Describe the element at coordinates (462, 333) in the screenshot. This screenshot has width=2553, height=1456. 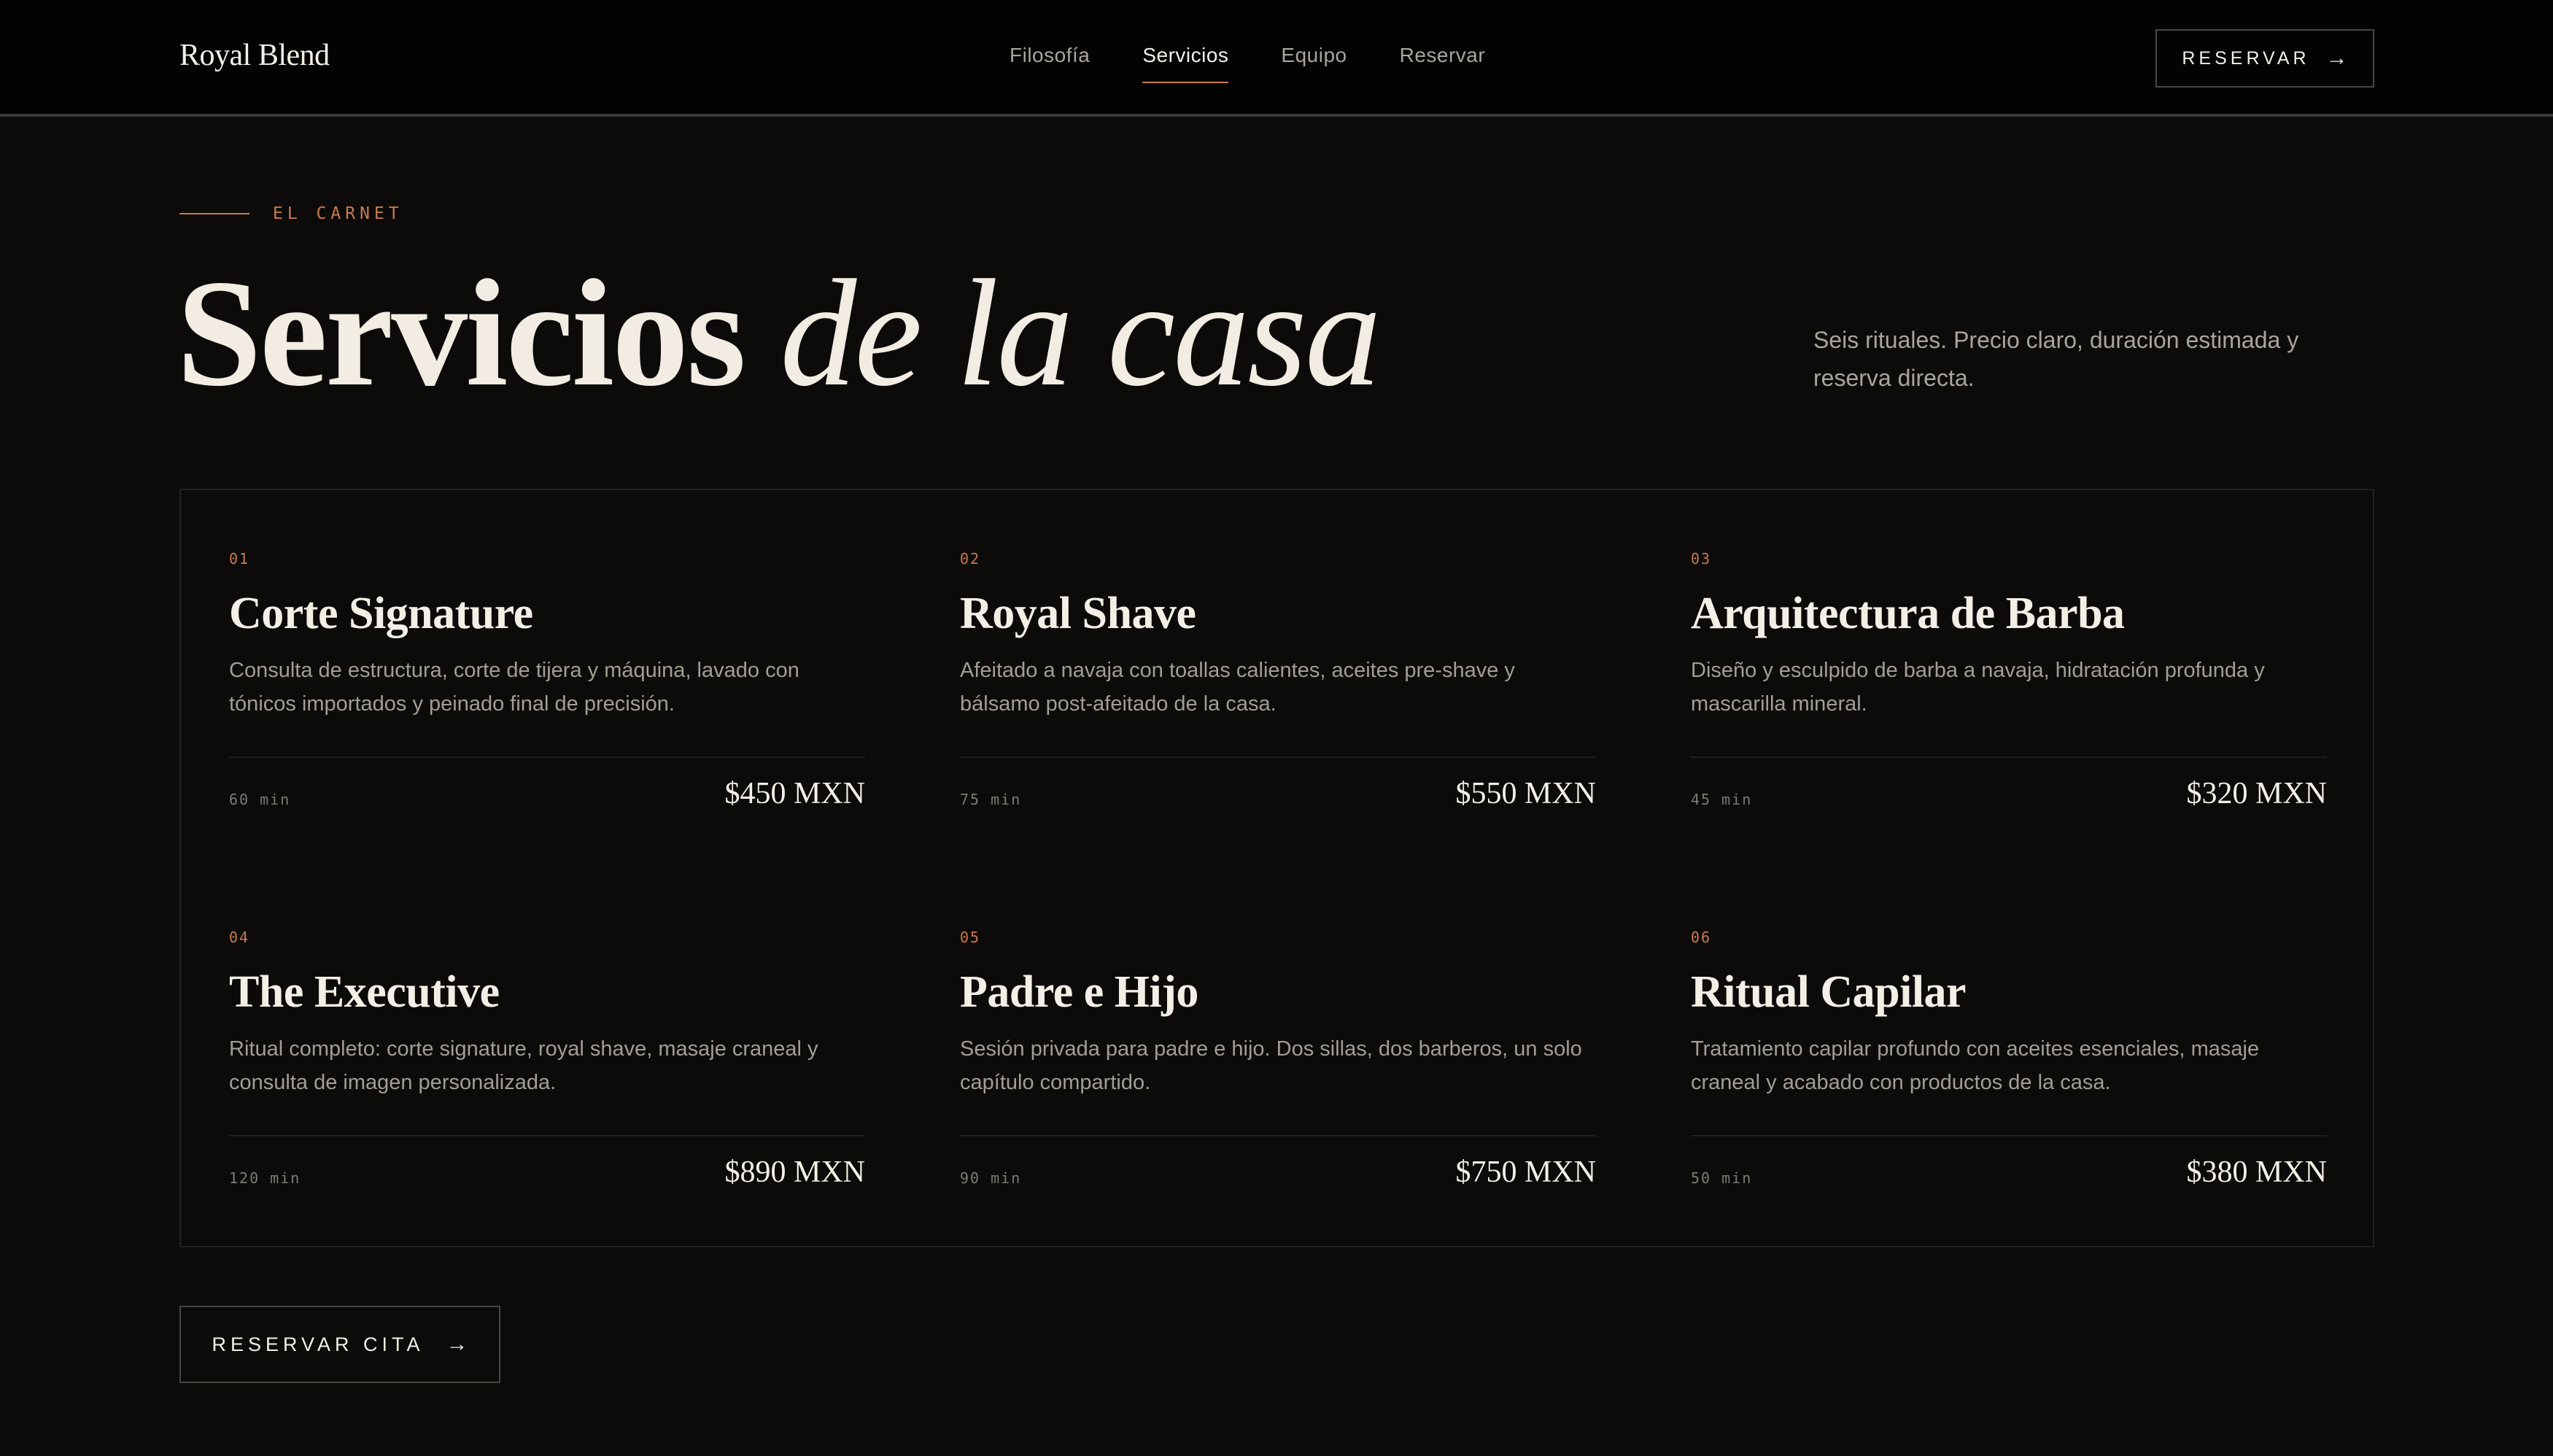
I see `page-title-plain: Servicios` at that location.